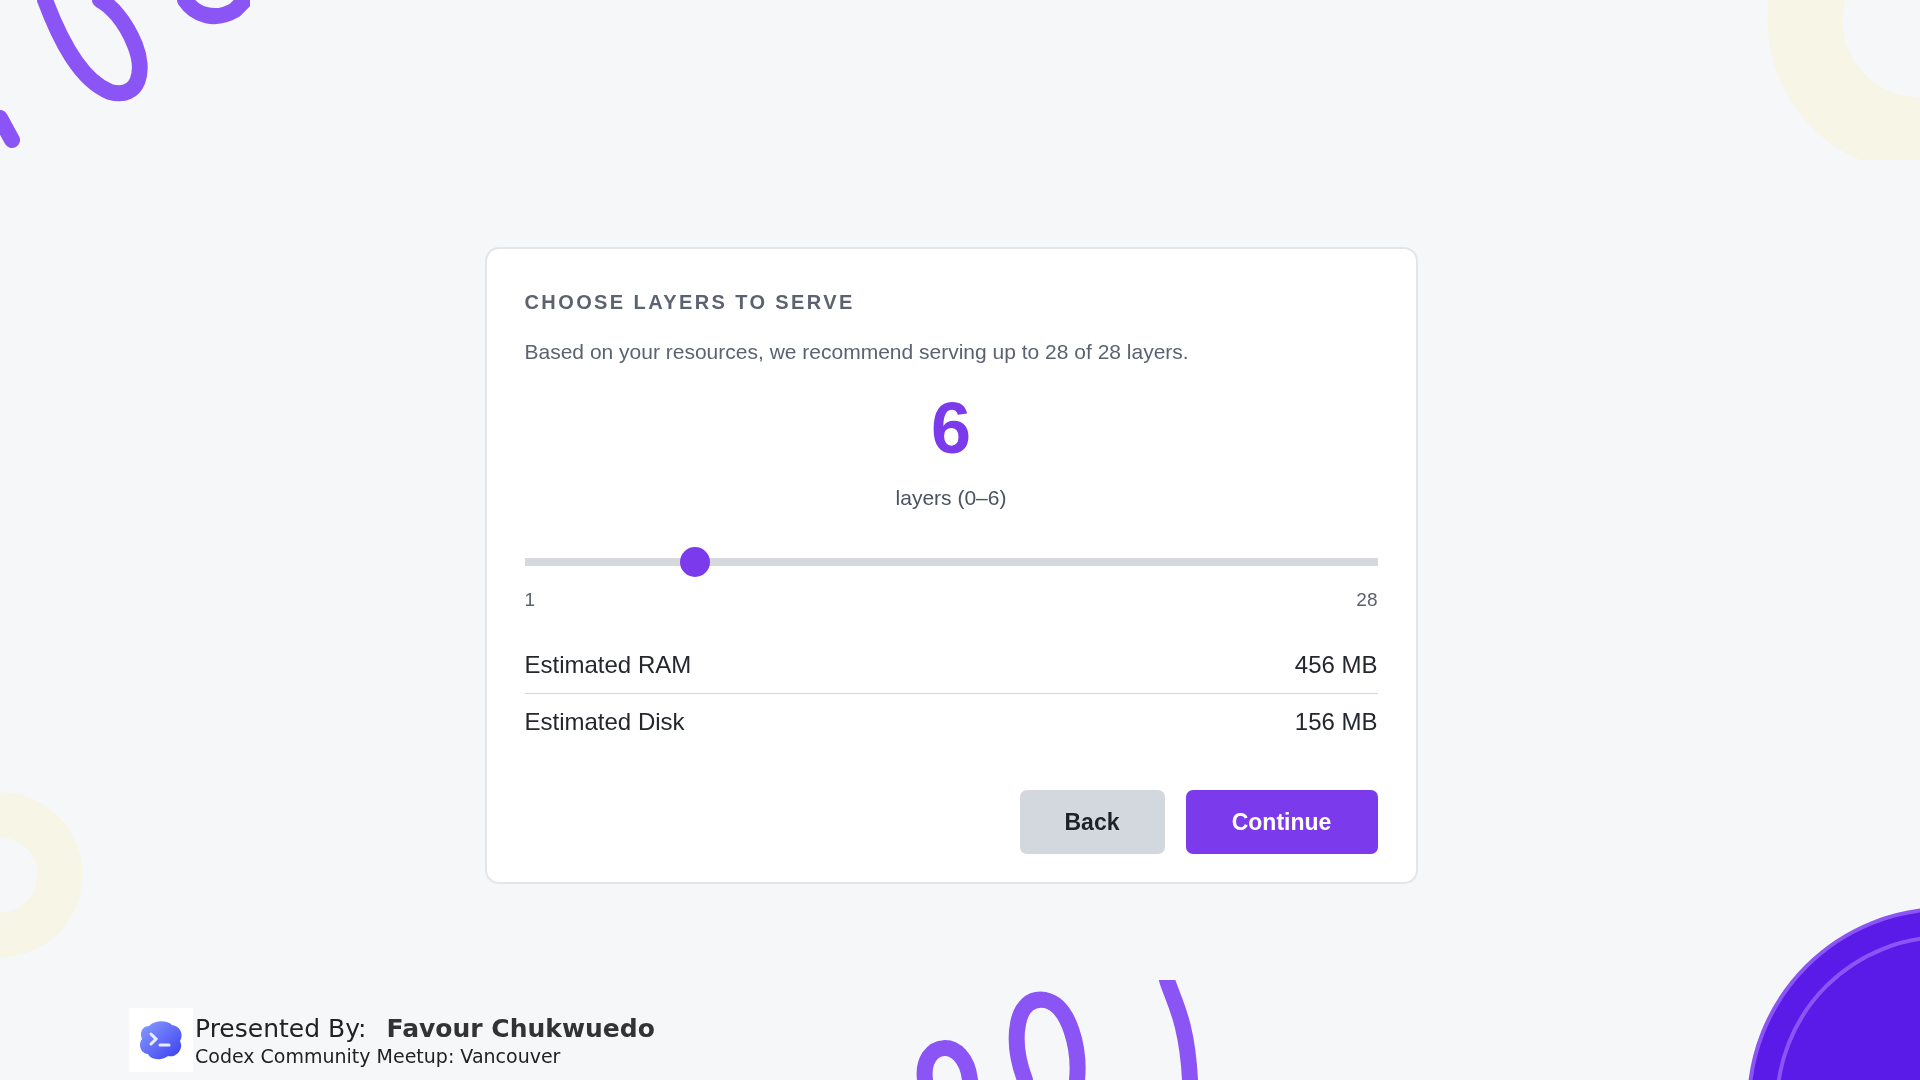 This screenshot has width=1920, height=1080. I want to click on presenter-name: Favour Chukwuedo, so click(520, 1028).